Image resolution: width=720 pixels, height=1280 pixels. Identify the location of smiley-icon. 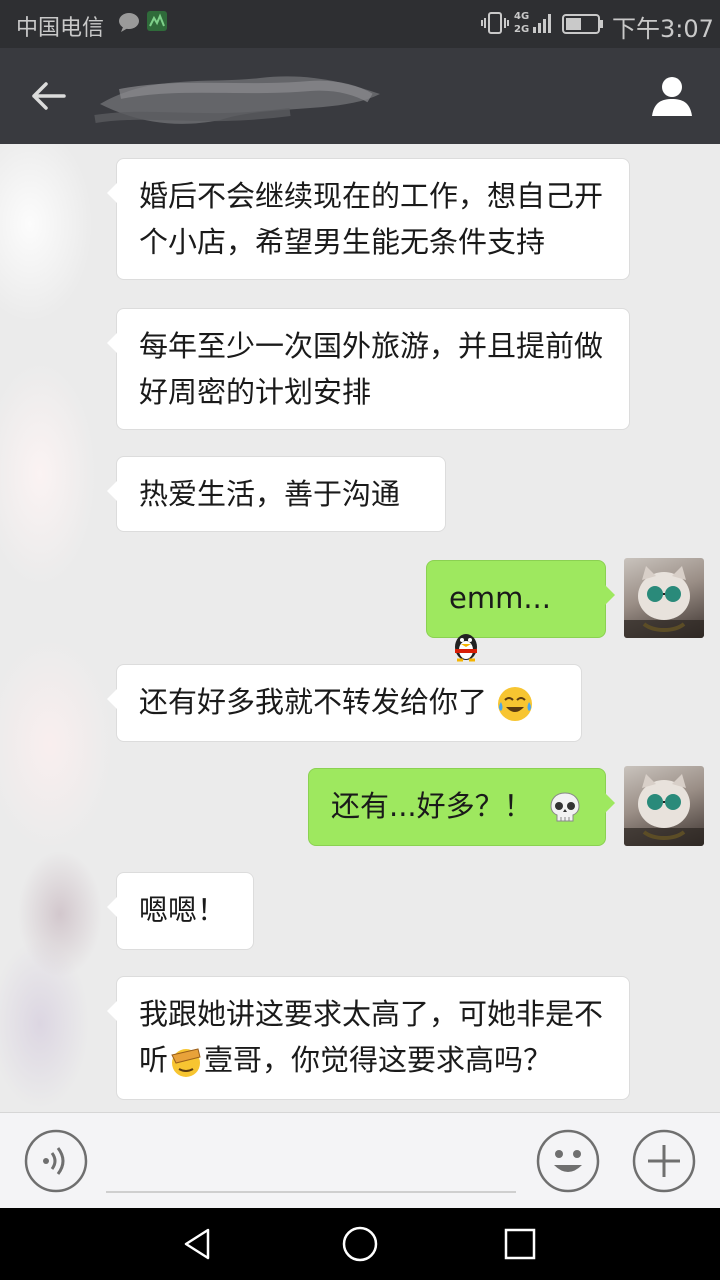
(568, 1161).